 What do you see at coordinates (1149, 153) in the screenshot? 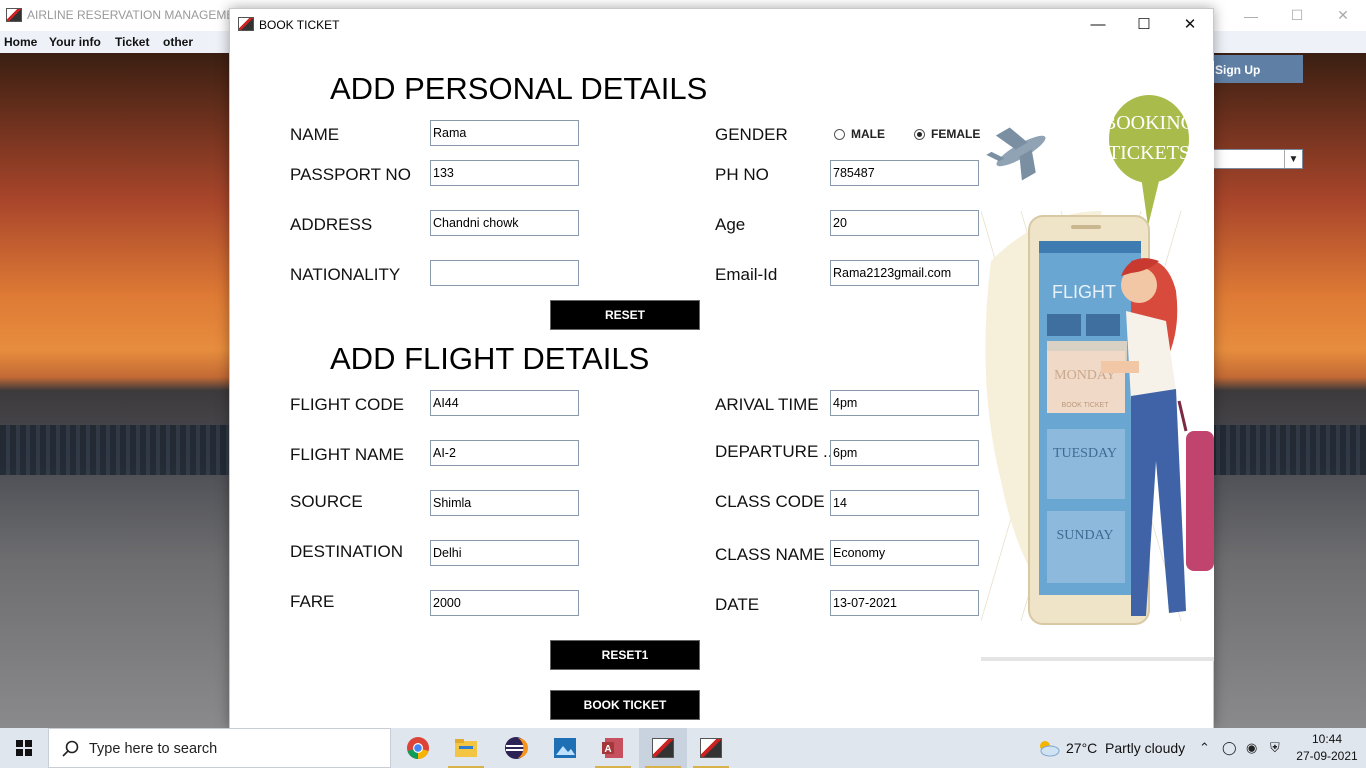
I see `bubble-text-line2: TICKETS` at bounding box center [1149, 153].